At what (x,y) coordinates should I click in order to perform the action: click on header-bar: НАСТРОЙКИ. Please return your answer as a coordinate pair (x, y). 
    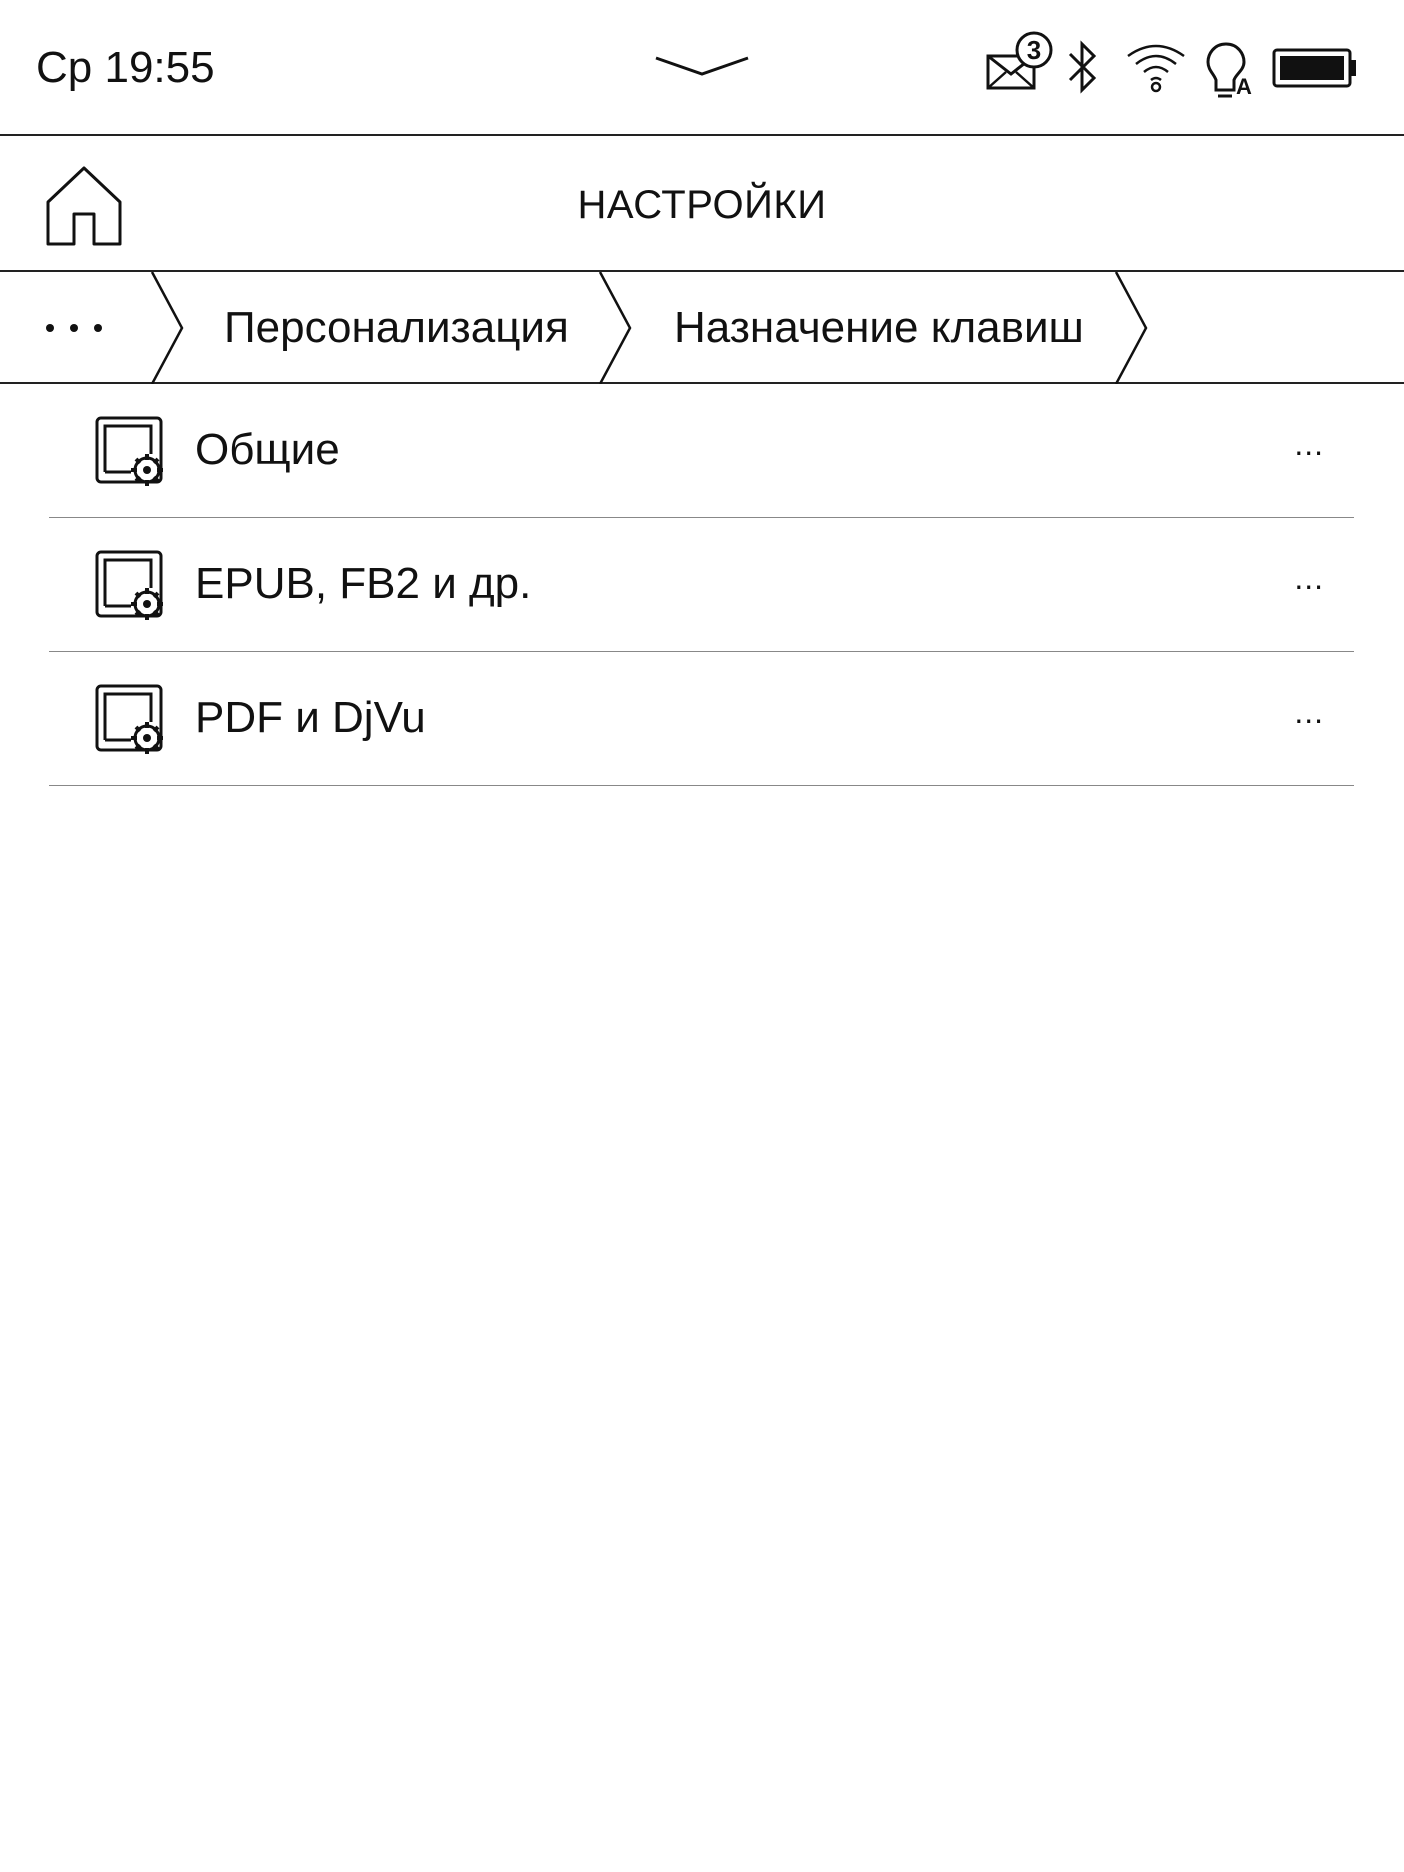
    Looking at the image, I should click on (702, 204).